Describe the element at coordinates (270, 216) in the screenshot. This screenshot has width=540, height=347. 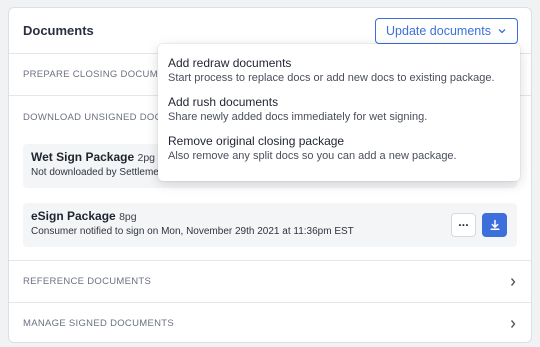
I see `package-title: eSign Package 8pg` at that location.